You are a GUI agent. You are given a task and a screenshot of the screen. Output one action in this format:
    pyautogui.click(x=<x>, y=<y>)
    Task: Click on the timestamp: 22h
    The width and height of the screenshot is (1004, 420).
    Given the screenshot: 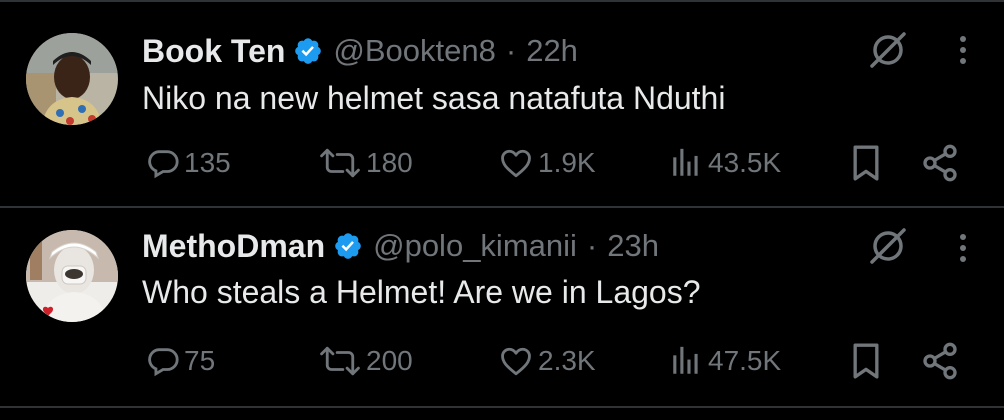 What is the action you would take?
    pyautogui.click(x=552, y=51)
    